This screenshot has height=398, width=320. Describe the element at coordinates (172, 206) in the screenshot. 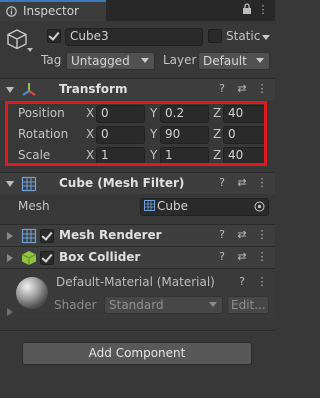

I see `mesh-value: Cube` at that location.